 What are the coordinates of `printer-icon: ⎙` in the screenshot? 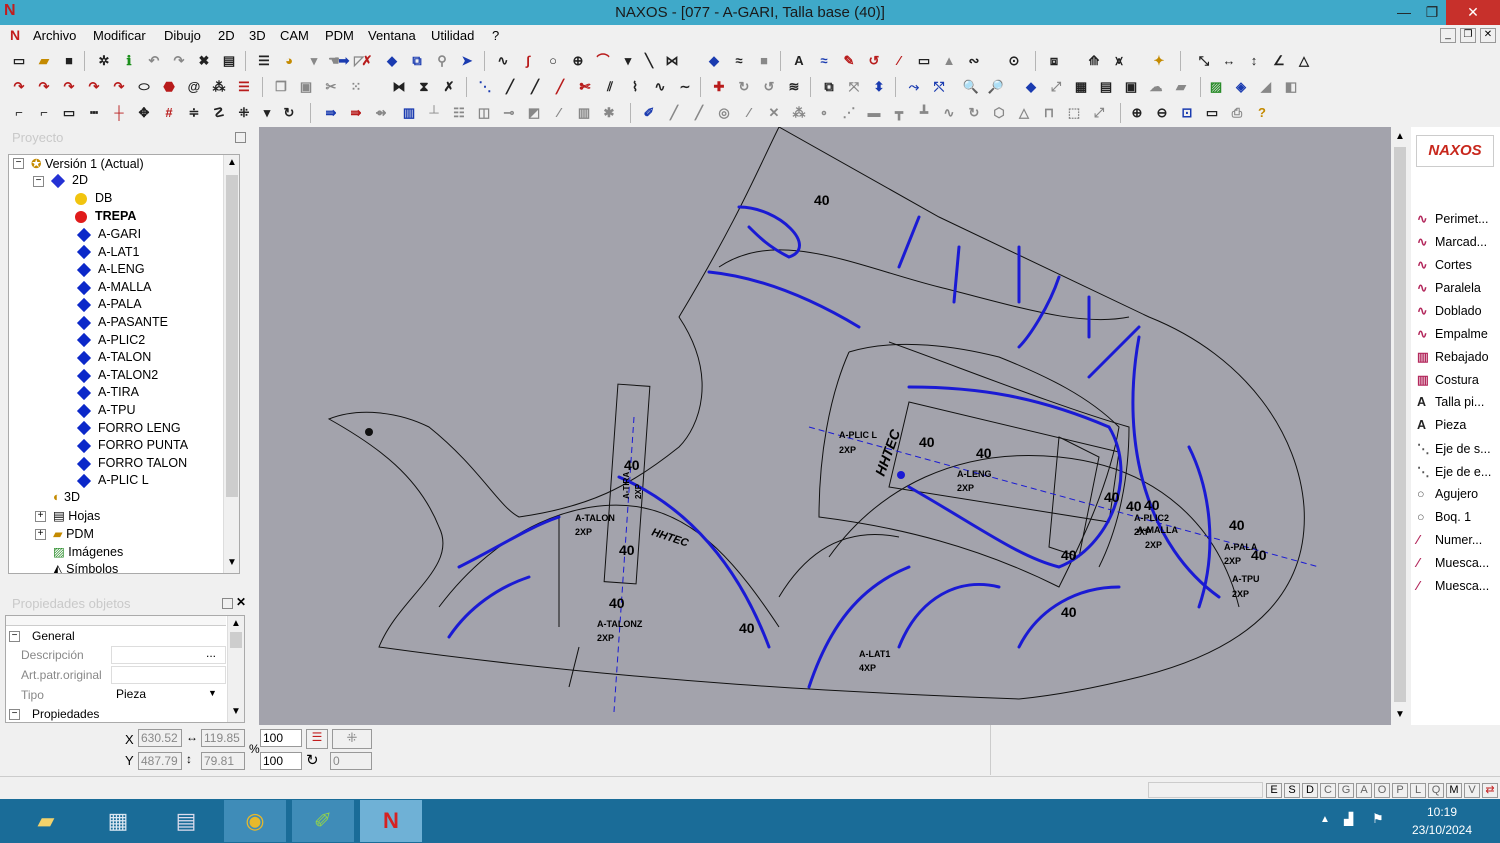 It's located at (1237, 113).